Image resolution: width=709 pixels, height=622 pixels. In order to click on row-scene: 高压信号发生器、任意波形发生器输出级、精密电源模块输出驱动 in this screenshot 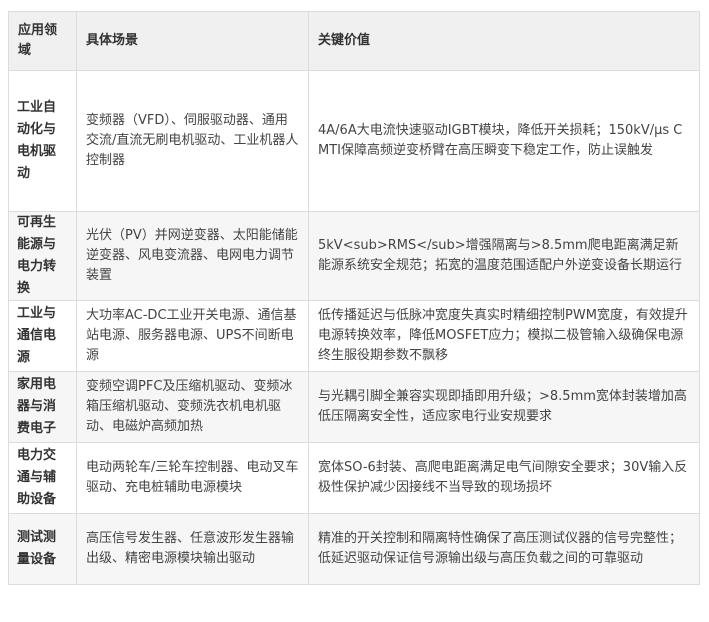, I will do `click(192, 549)`.